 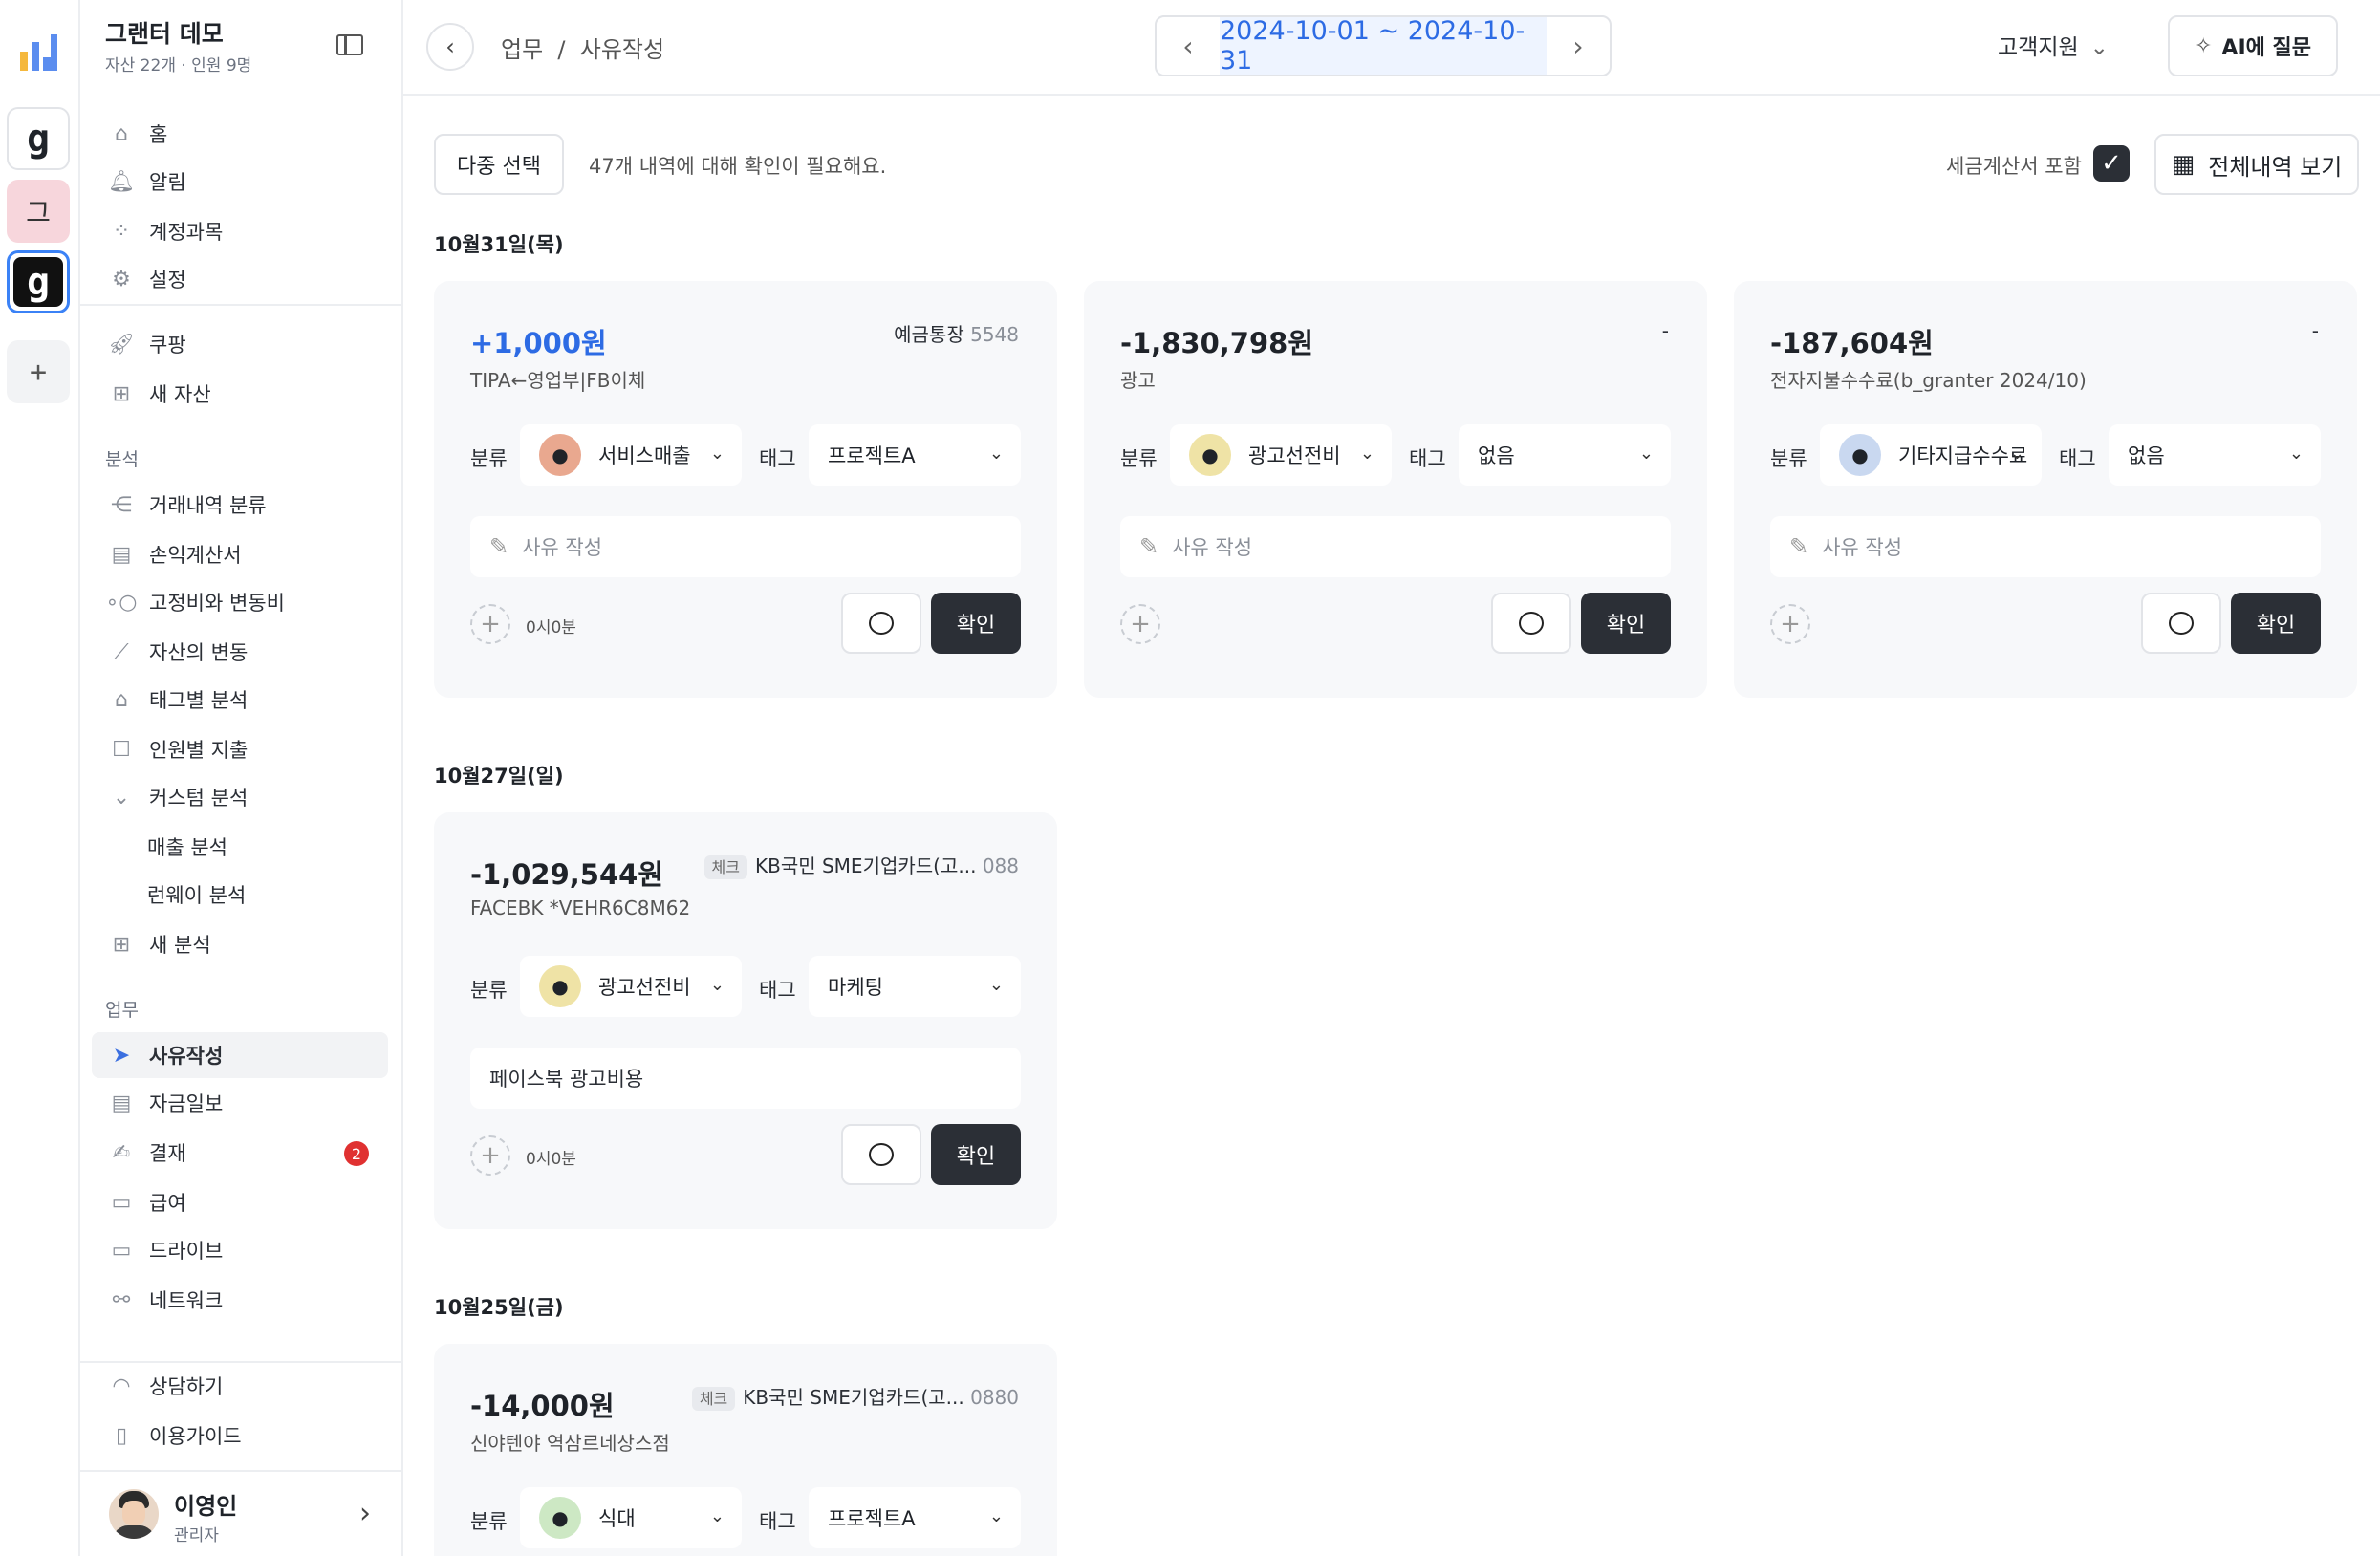 What do you see at coordinates (240, 944) in the screenshot?
I see `sidebar-item-new-analysis: ⊞ 새 분석` at bounding box center [240, 944].